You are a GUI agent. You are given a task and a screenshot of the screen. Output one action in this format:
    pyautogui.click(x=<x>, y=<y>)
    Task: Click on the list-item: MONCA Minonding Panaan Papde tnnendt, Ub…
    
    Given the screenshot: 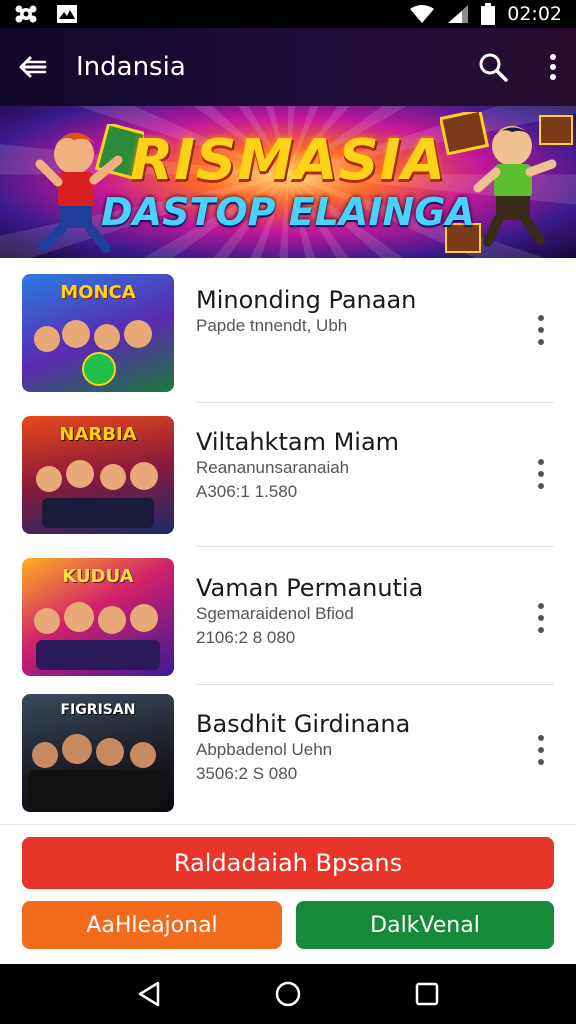 What is the action you would take?
    pyautogui.click(x=288, y=344)
    